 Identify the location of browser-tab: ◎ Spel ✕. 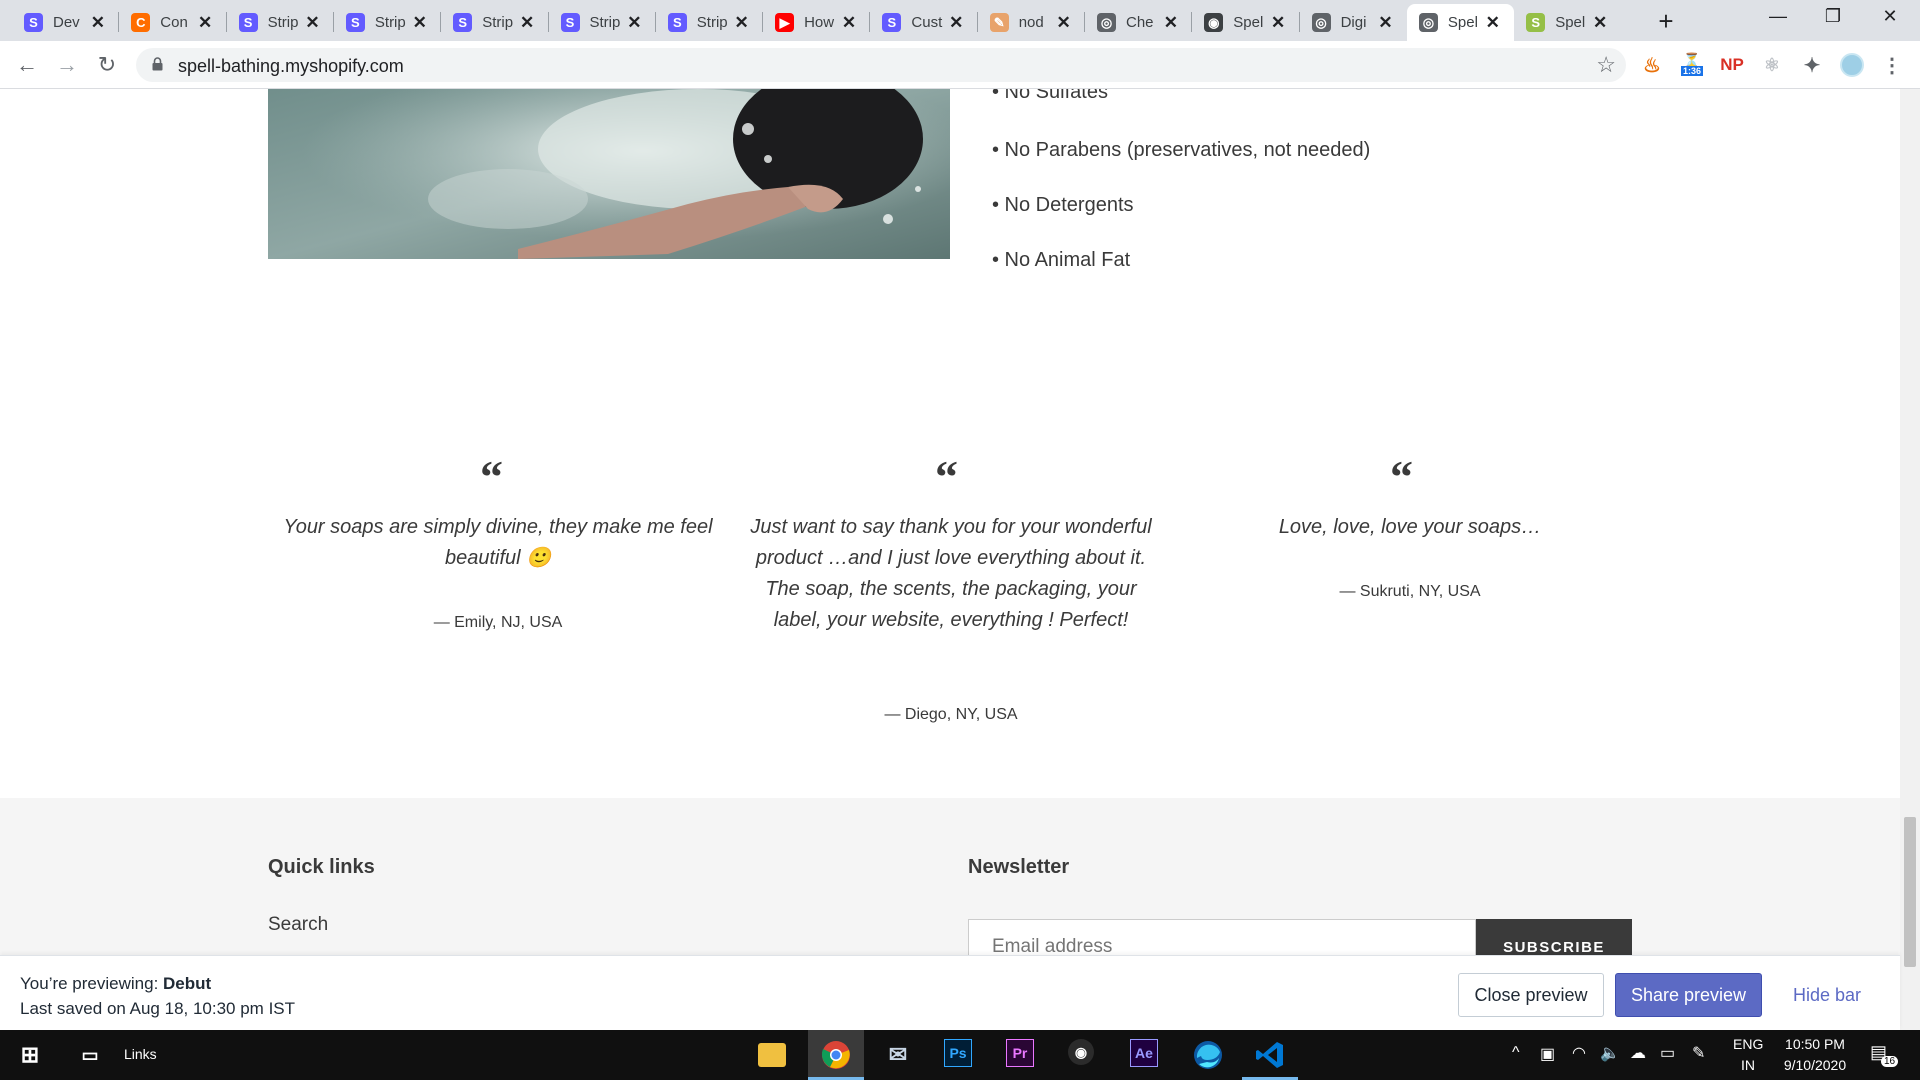
(1460, 22).